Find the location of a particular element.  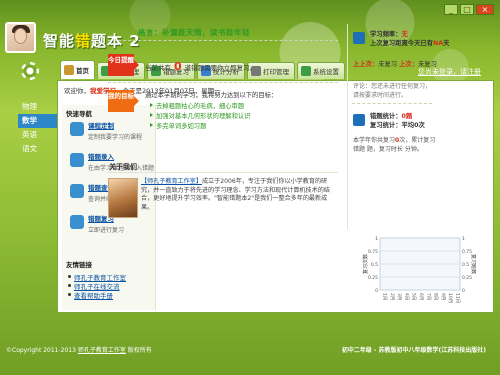

reminder-pre: 当前共有 is located at coordinates (158, 68).